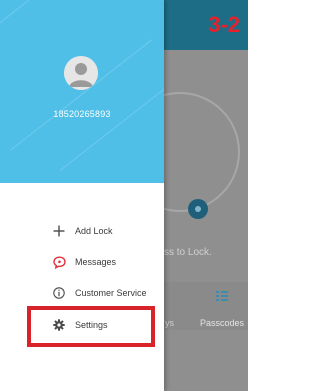 This screenshot has height=391, width=320. Describe the element at coordinates (169, 323) in the screenshot. I see `tab-ekeys-label: ys` at that location.